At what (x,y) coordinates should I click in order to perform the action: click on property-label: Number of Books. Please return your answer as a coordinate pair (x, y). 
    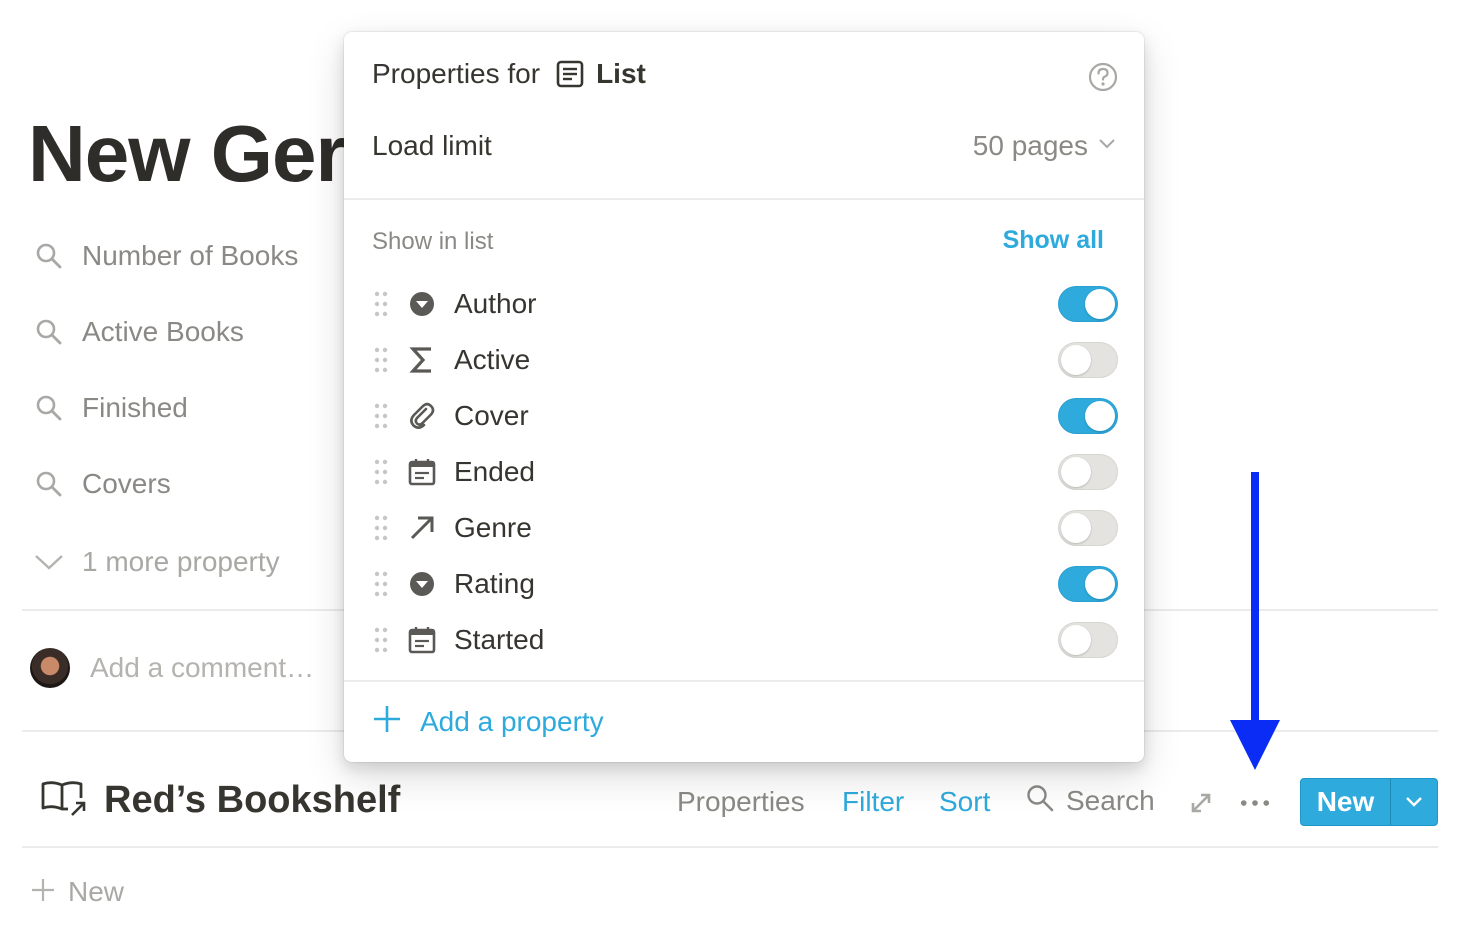
    Looking at the image, I should click on (190, 255).